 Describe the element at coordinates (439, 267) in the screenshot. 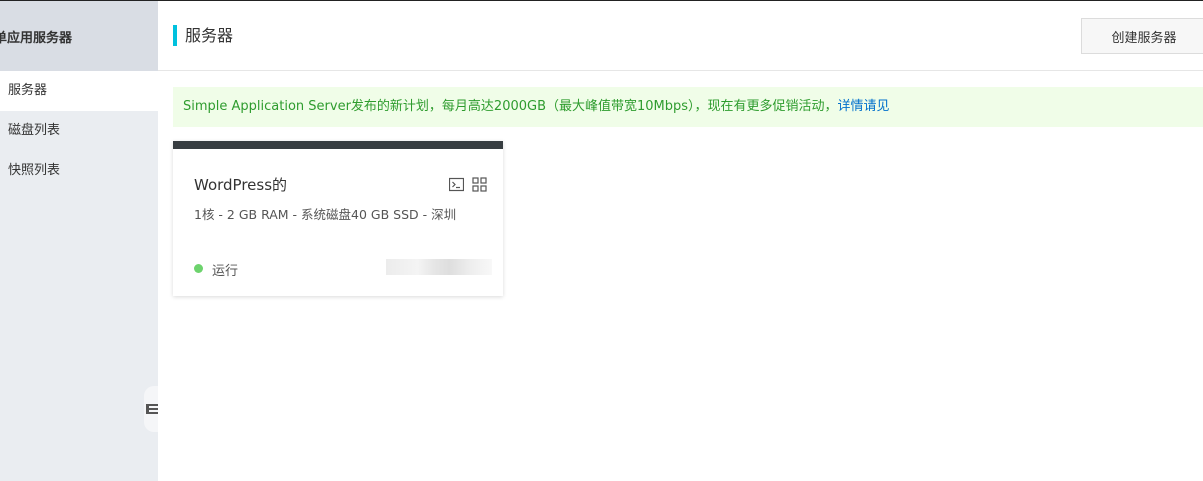

I see `redacted-ip` at that location.